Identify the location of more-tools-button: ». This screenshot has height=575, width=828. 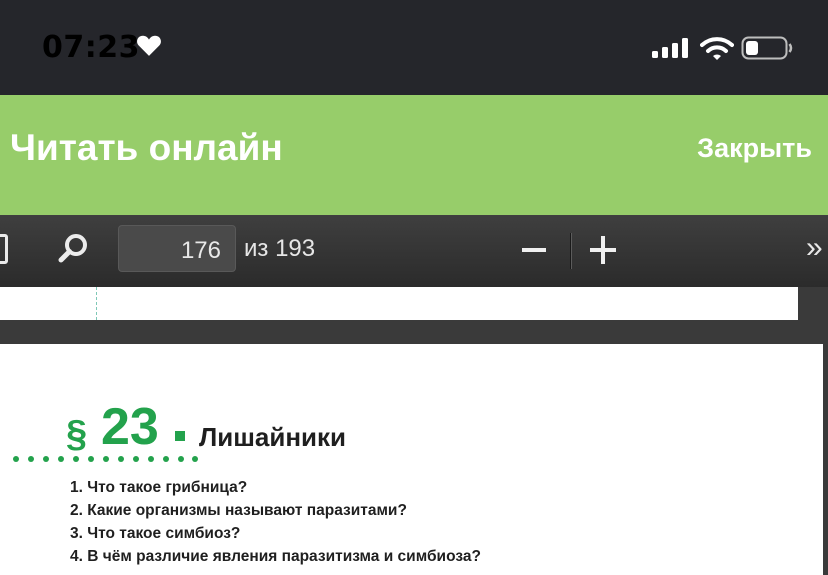
(814, 248).